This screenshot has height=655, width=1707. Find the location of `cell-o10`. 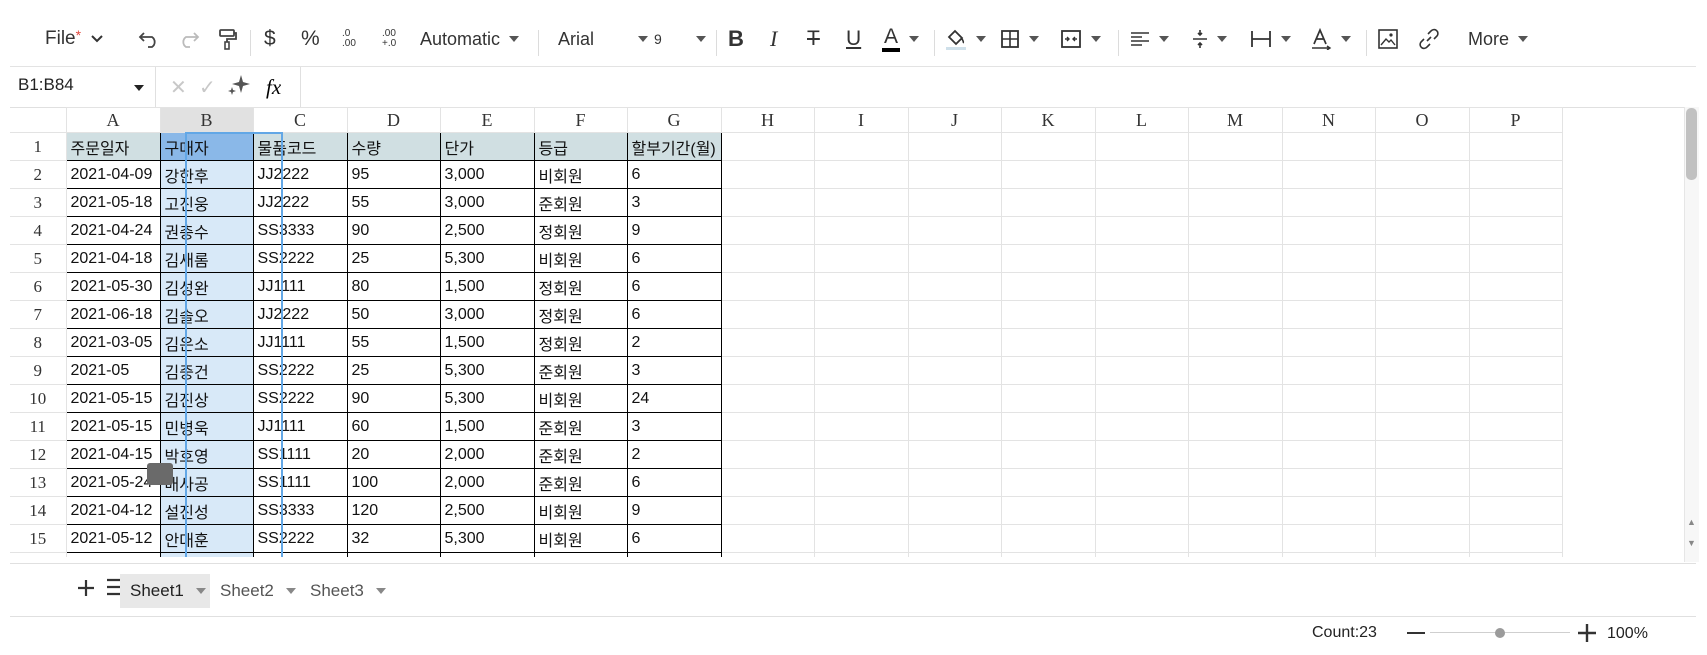

cell-o10 is located at coordinates (1422, 398).